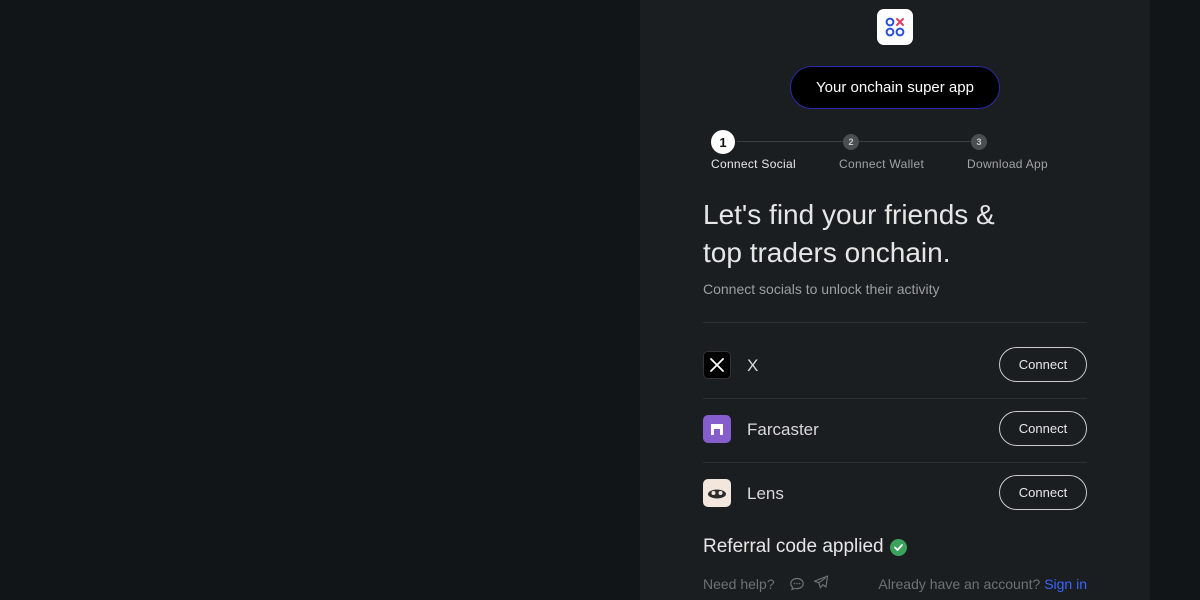 Image resolution: width=1200 pixels, height=600 pixels. Describe the element at coordinates (895, 367) in the screenshot. I see `social-row-x: X Connect` at that location.